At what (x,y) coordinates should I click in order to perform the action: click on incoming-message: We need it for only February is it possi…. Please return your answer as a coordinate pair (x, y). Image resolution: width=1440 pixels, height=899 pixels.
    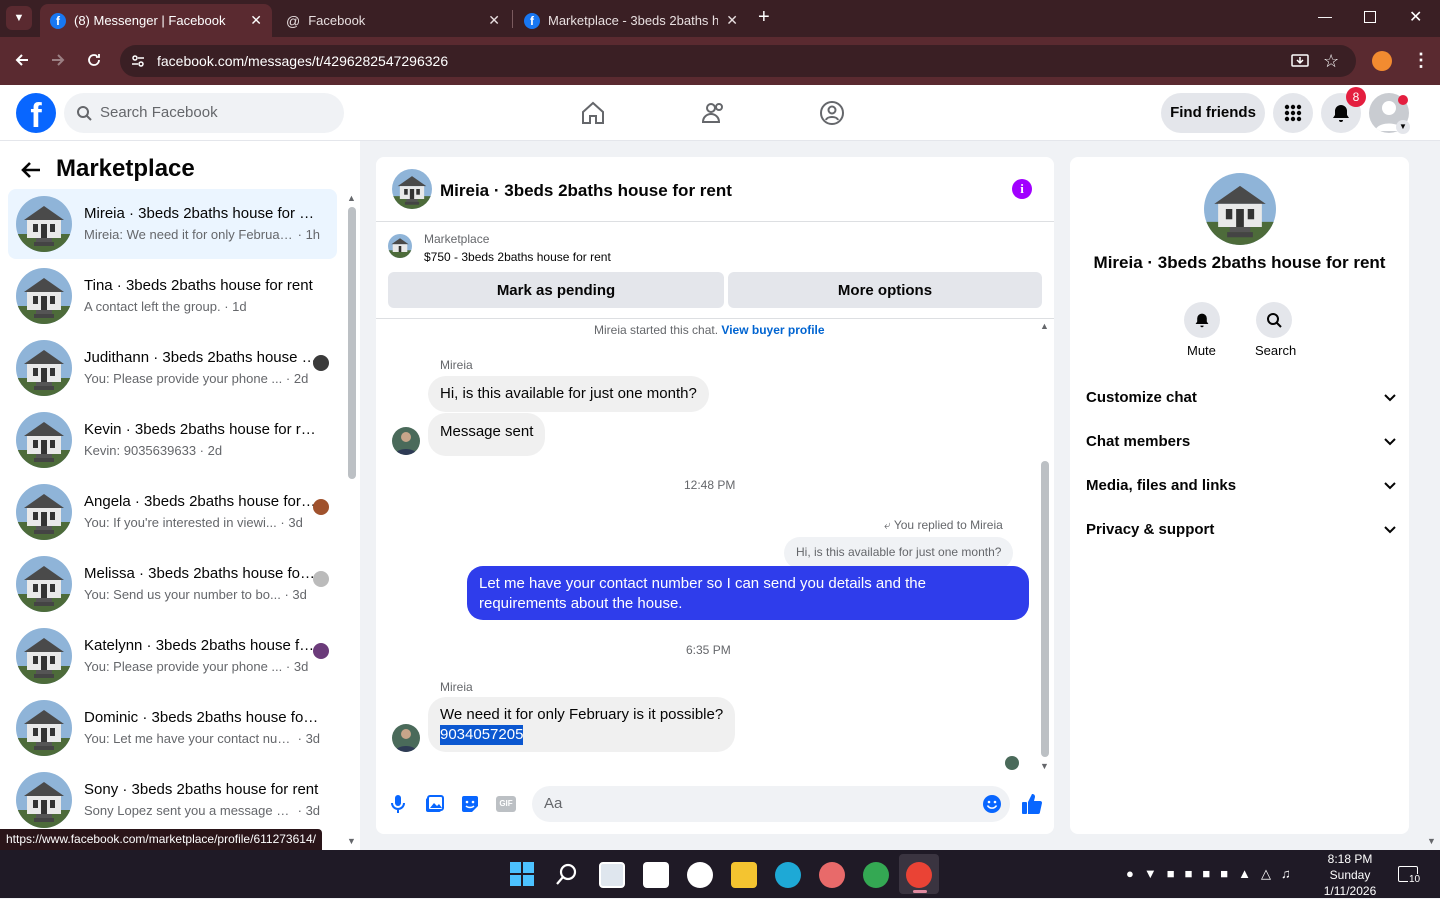
    Looking at the image, I should click on (582, 724).